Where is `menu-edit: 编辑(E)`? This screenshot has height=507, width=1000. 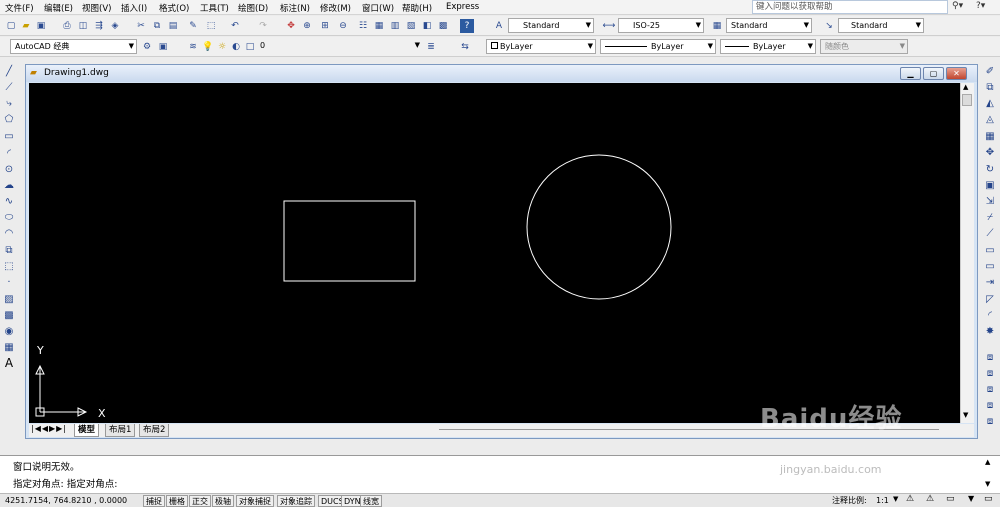
menu-edit: 编辑(E) is located at coordinates (58, 8).